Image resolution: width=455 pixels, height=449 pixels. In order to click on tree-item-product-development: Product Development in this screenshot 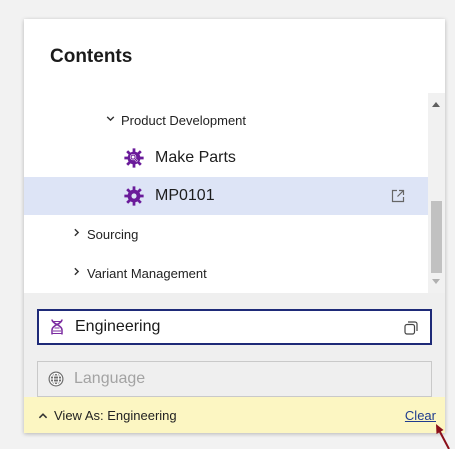, I will do `click(226, 120)`.